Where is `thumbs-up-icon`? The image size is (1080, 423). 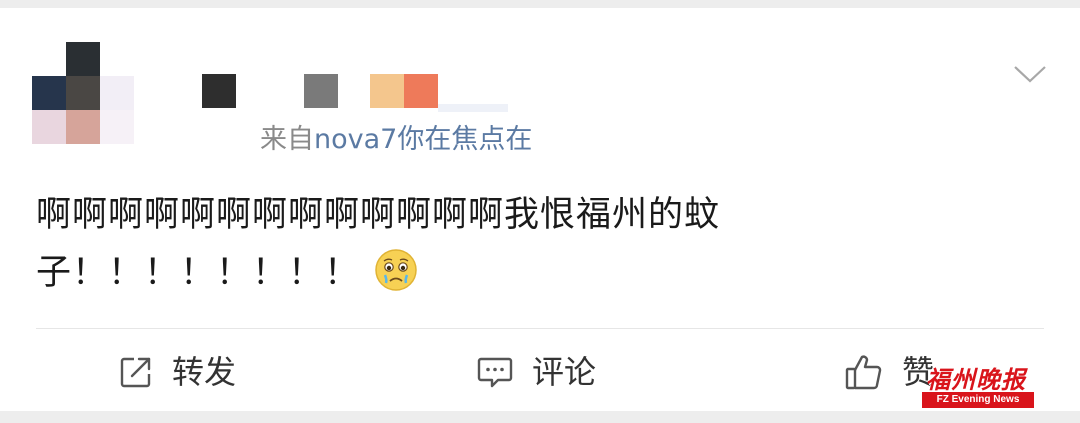
thumbs-up-icon is located at coordinates (864, 372).